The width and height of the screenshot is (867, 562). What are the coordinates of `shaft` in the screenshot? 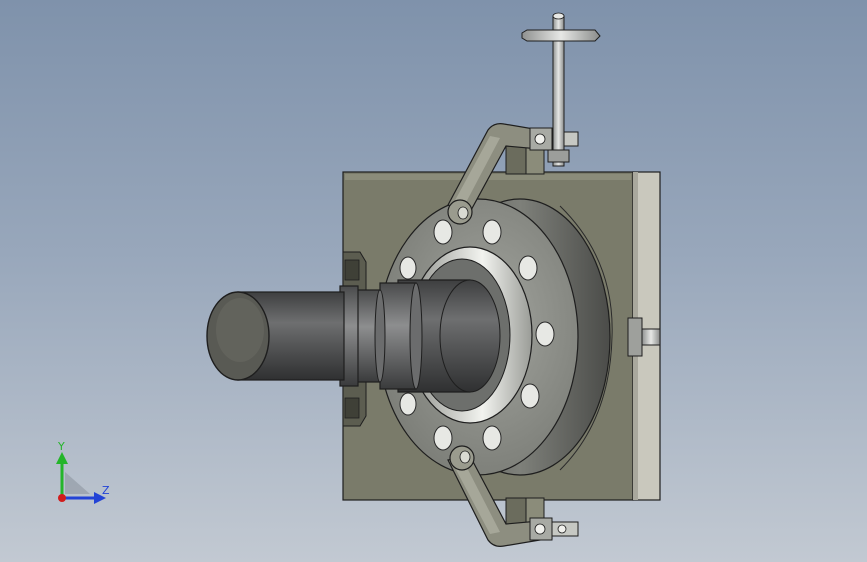 It's located at (353, 336).